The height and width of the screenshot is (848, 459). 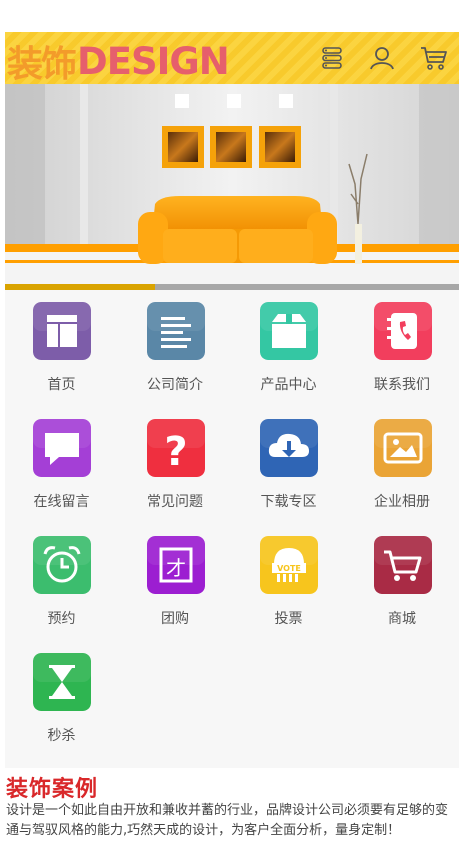 What do you see at coordinates (402, 385) in the screenshot?
I see `nav-item-label: 联系我们` at bounding box center [402, 385].